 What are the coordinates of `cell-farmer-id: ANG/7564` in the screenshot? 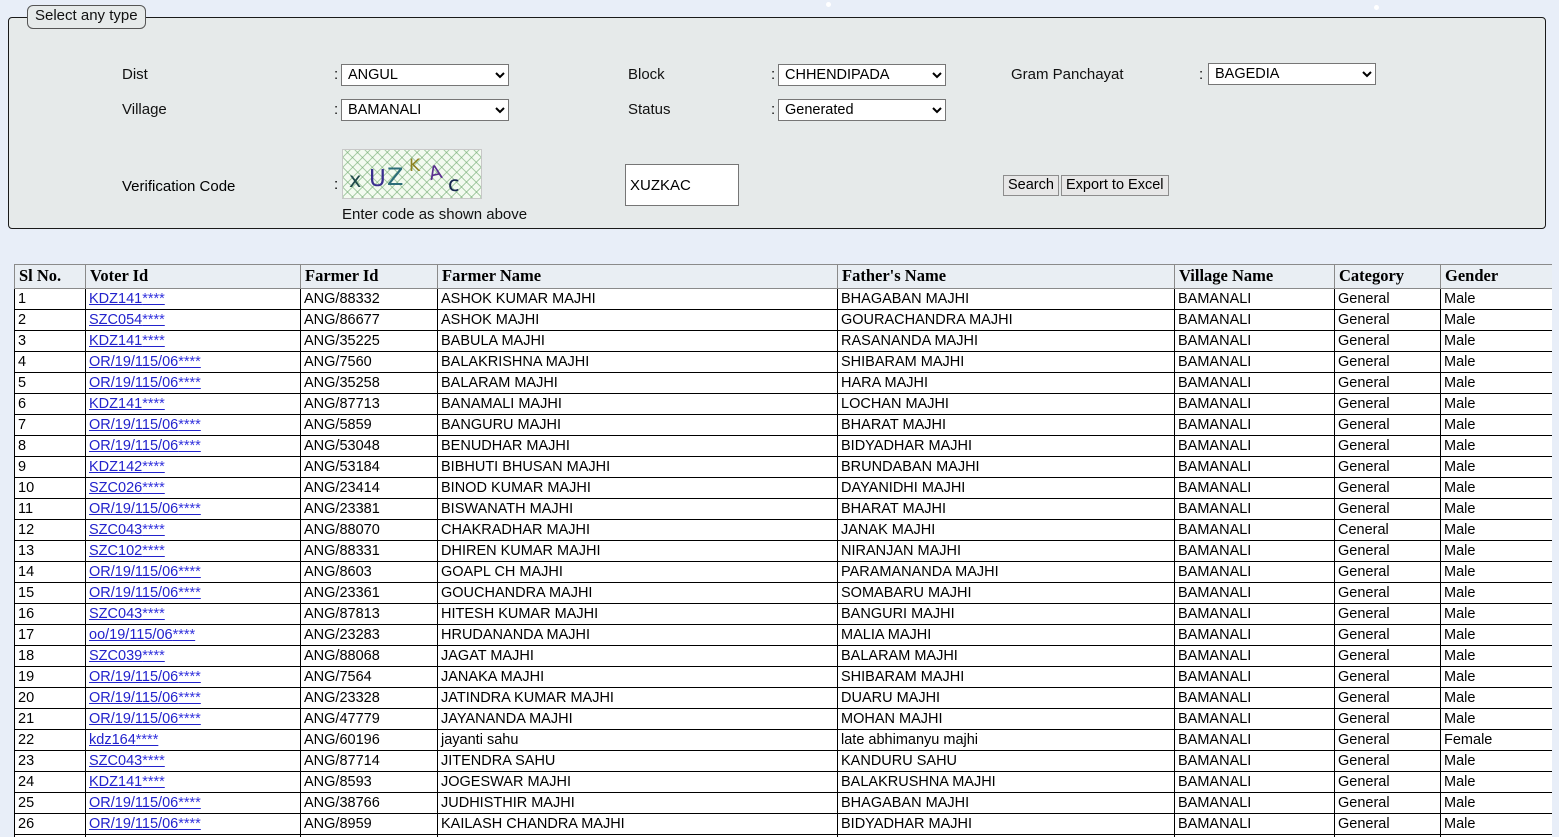 It's located at (369, 677).